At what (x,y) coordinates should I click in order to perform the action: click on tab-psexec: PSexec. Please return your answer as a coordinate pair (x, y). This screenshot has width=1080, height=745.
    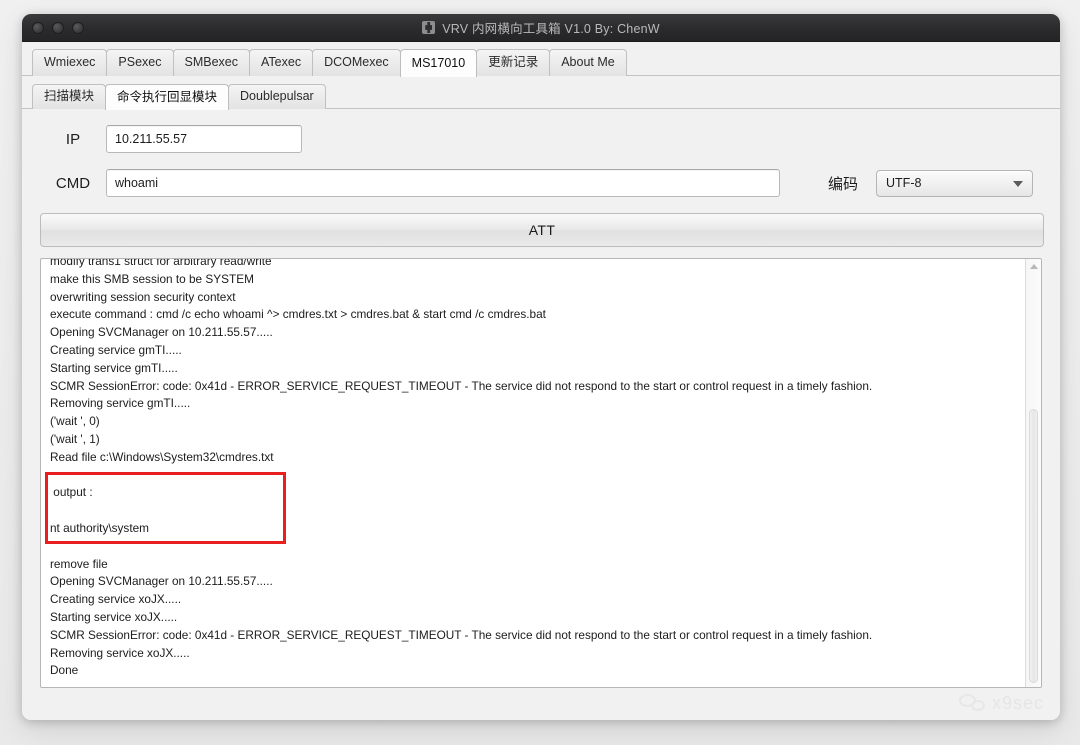
    Looking at the image, I should click on (140, 62).